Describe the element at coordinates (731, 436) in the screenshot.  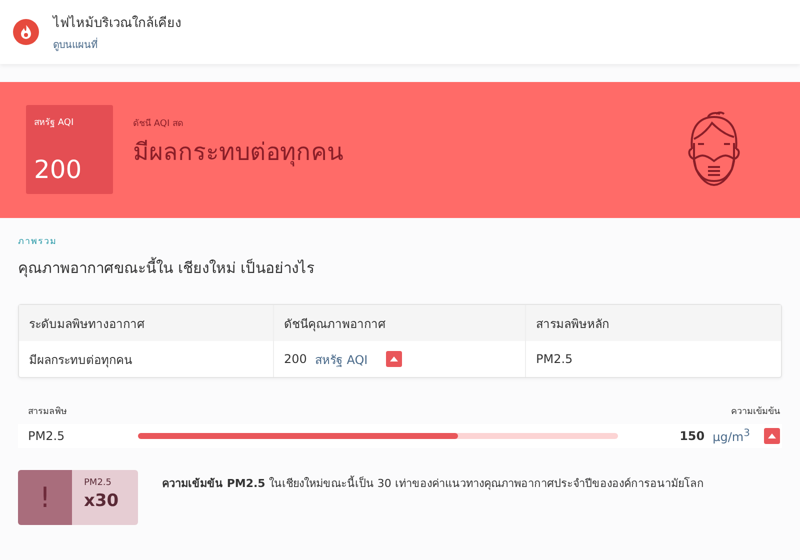
I see `concentration-unit: µg/m$^{3}$` at that location.